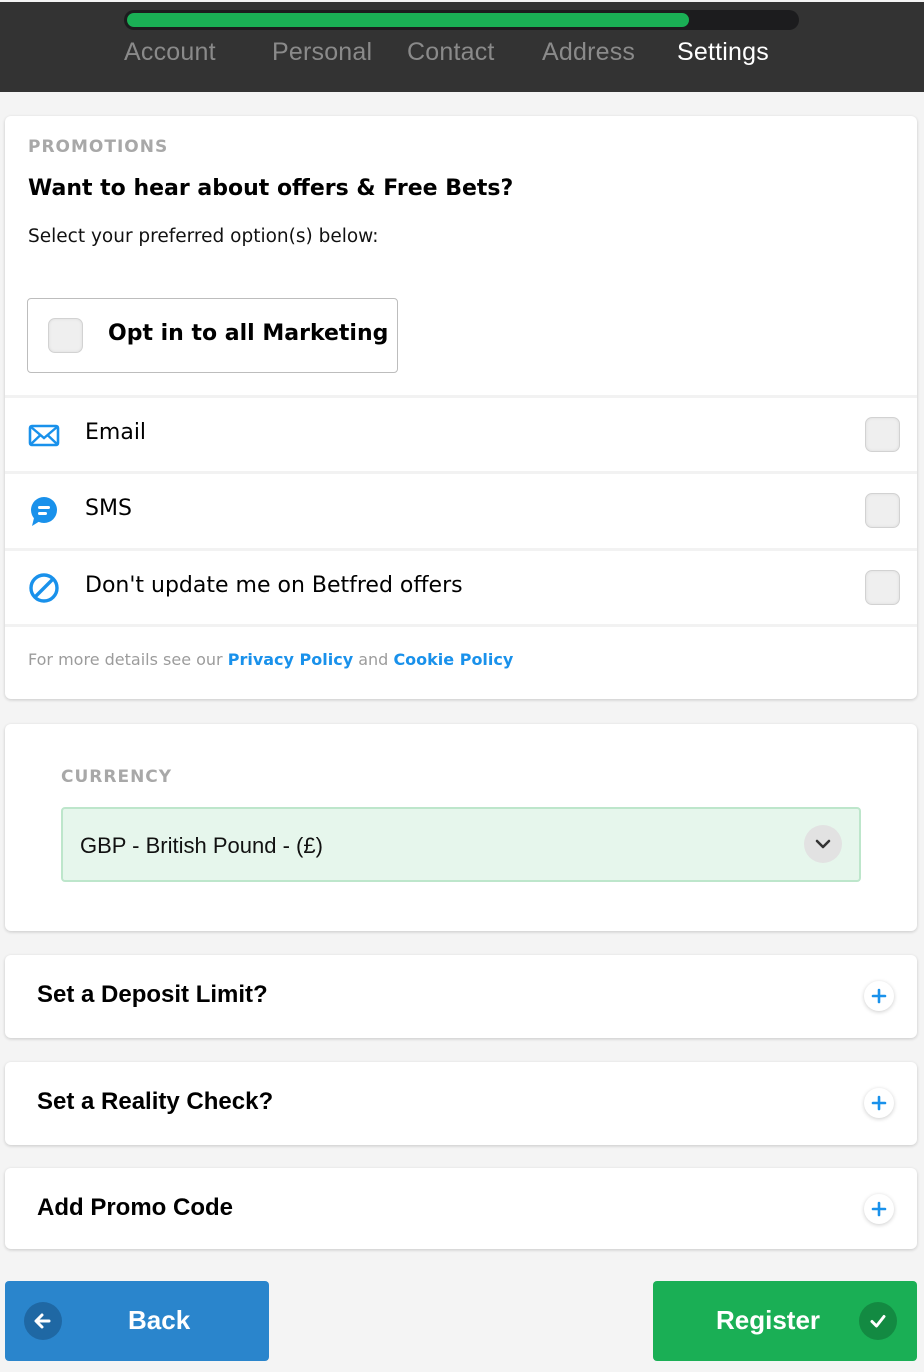  What do you see at coordinates (461, 844) in the screenshot?
I see `currency-select: GBP - British Pound - (£)` at bounding box center [461, 844].